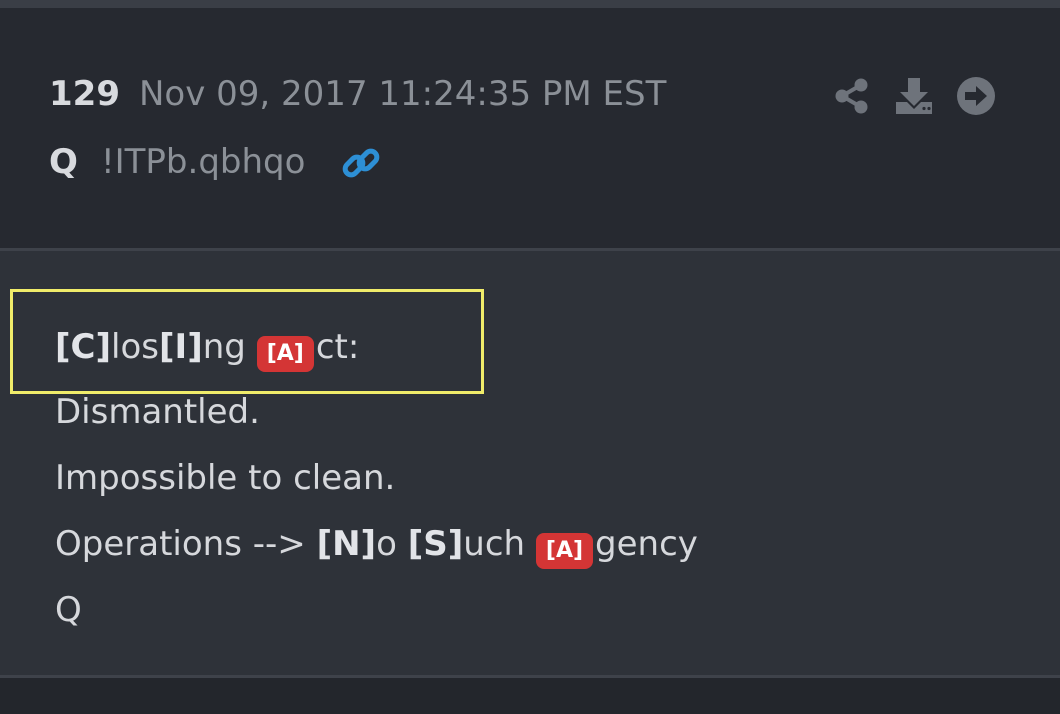 The image size is (1060, 714). What do you see at coordinates (68, 610) in the screenshot?
I see `message-signature: Q` at bounding box center [68, 610].